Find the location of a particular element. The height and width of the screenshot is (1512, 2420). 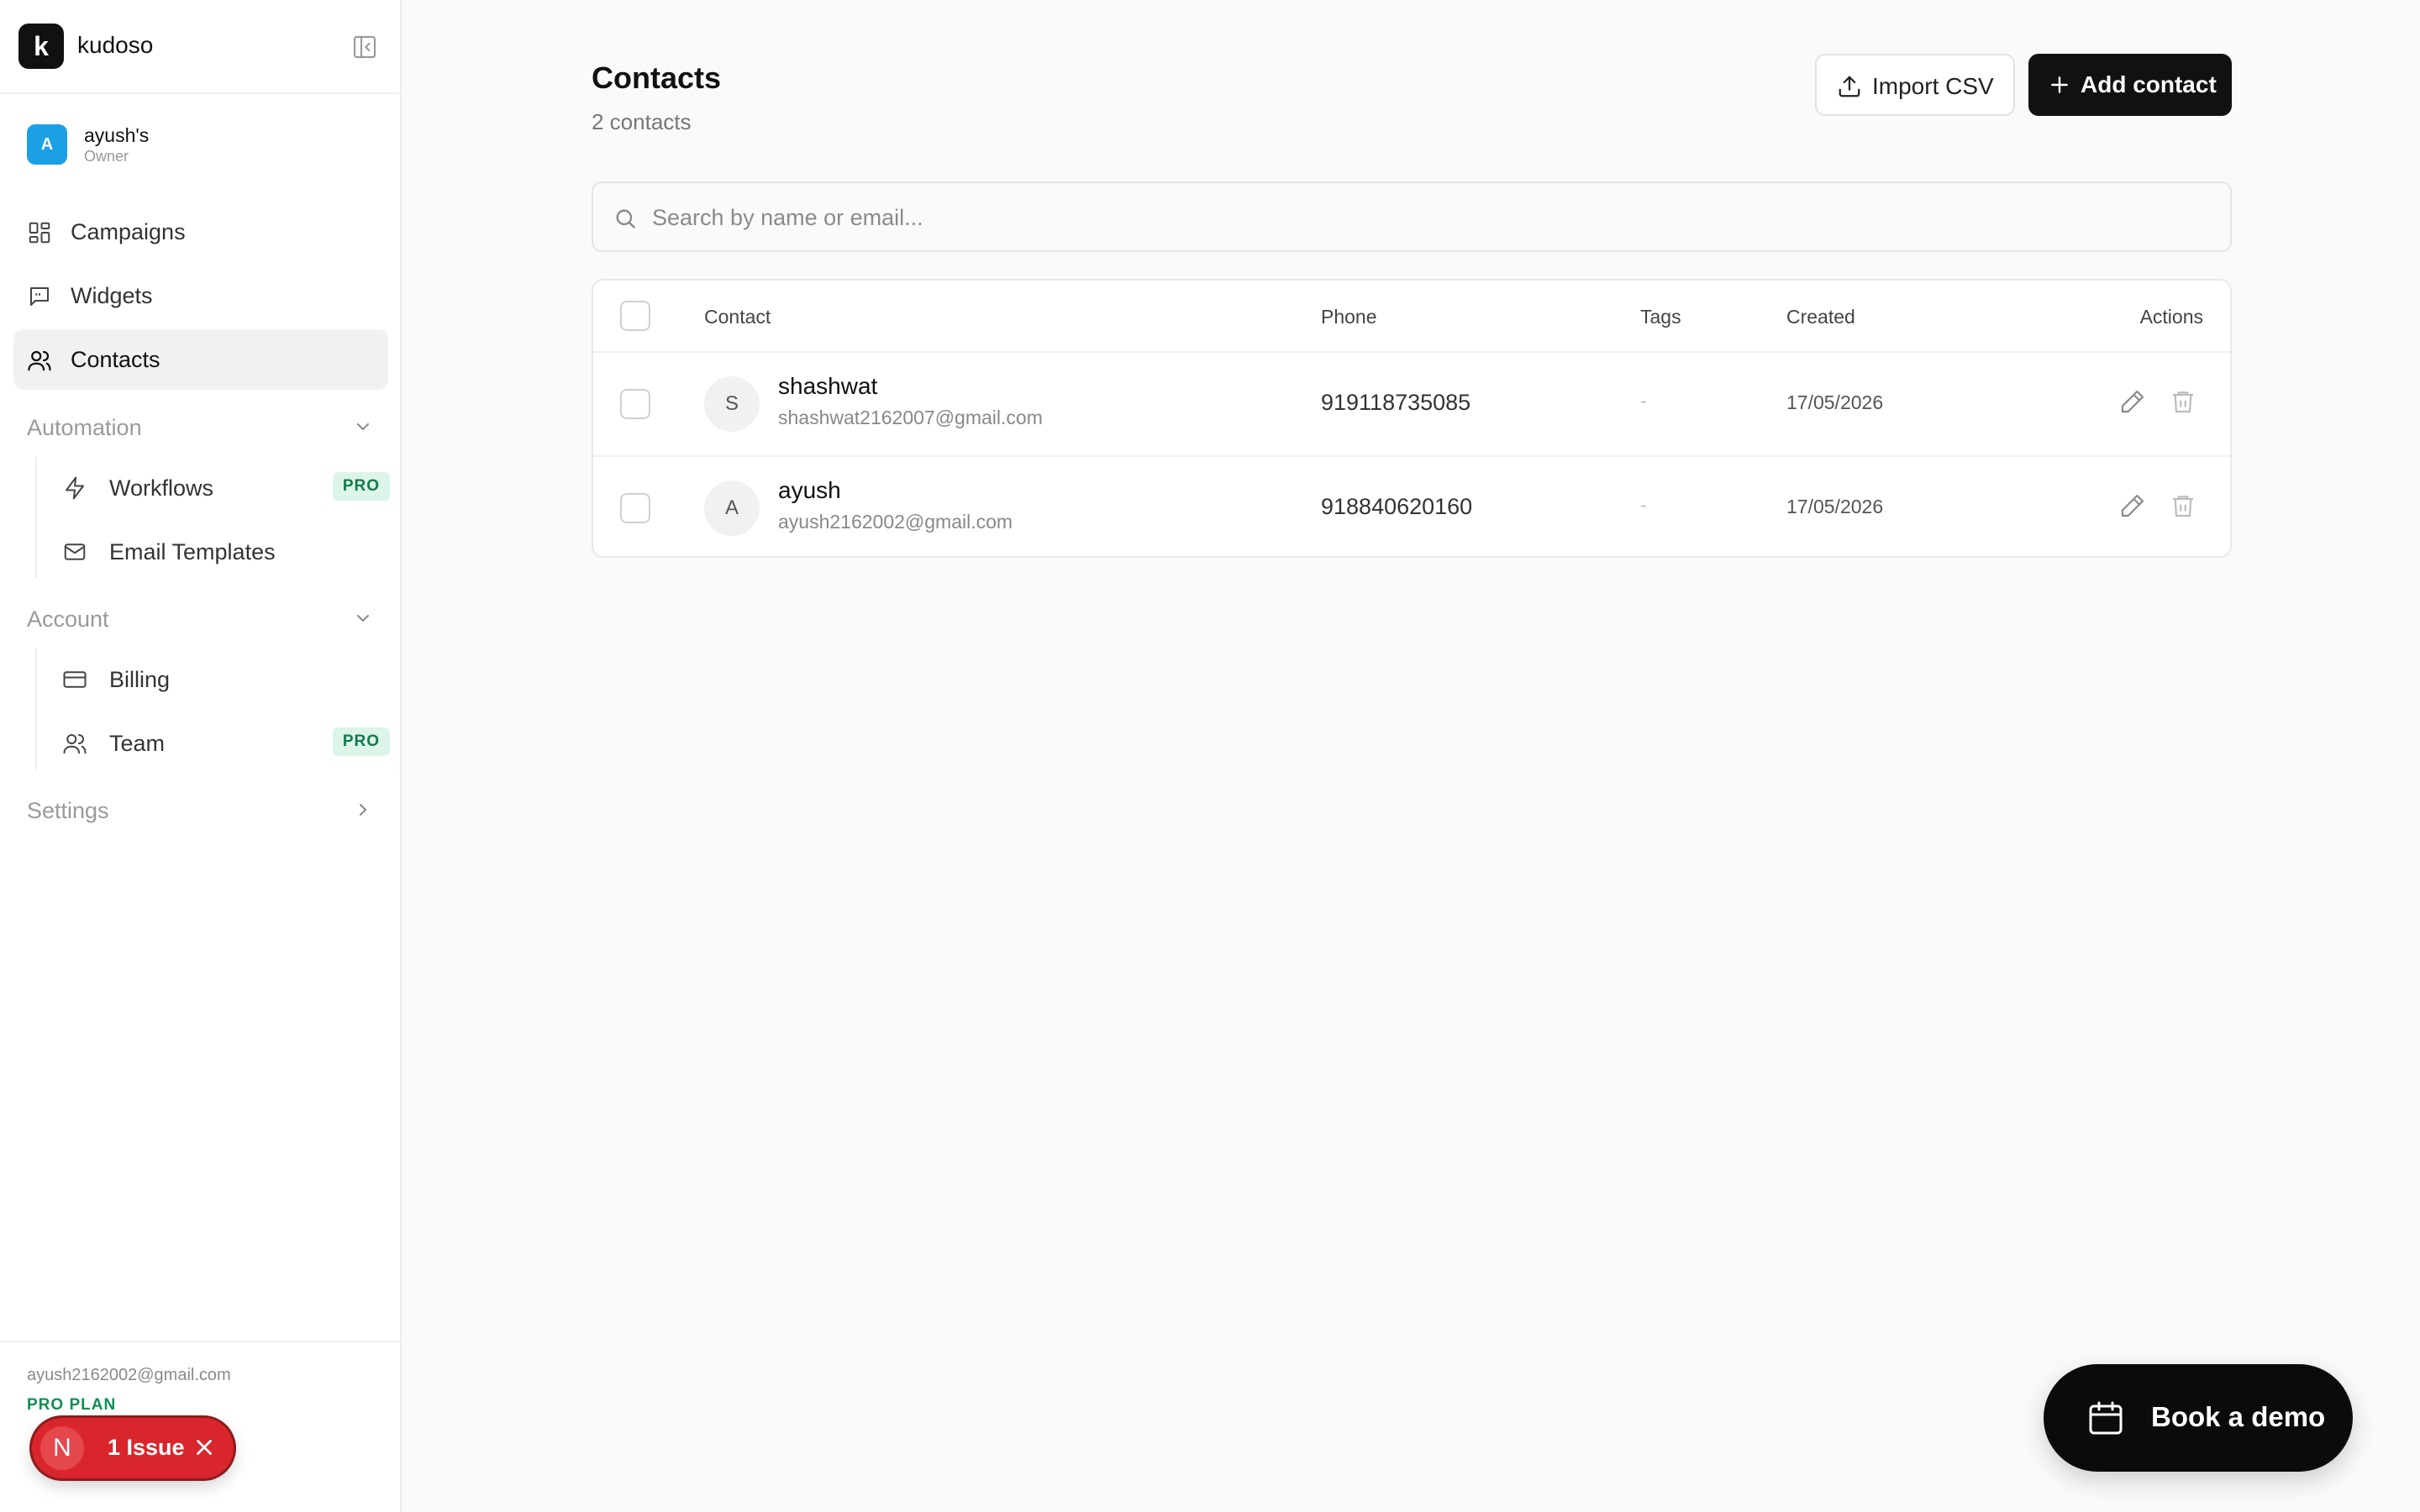

sidebar-item-label: Contacts is located at coordinates (116, 359).